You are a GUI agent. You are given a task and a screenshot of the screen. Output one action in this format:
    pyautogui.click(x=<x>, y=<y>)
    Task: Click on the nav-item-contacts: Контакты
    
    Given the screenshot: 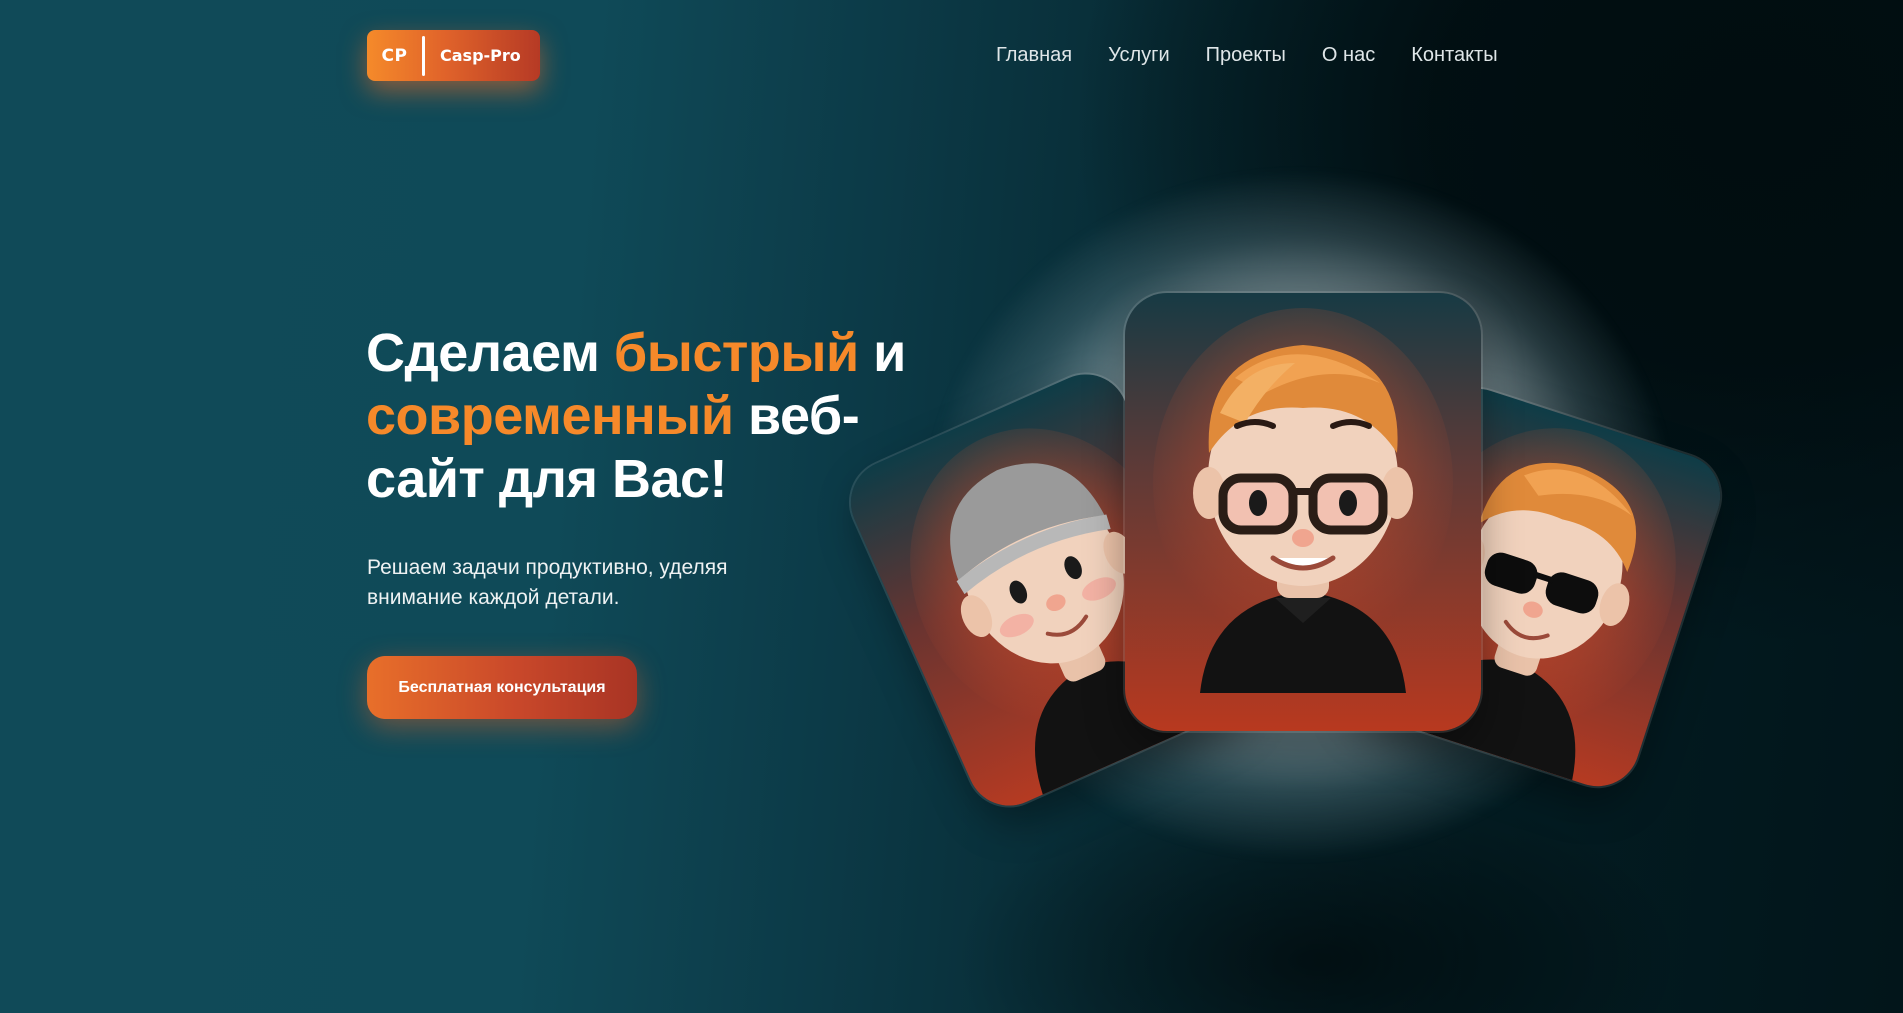 What is the action you would take?
    pyautogui.click(x=1454, y=55)
    